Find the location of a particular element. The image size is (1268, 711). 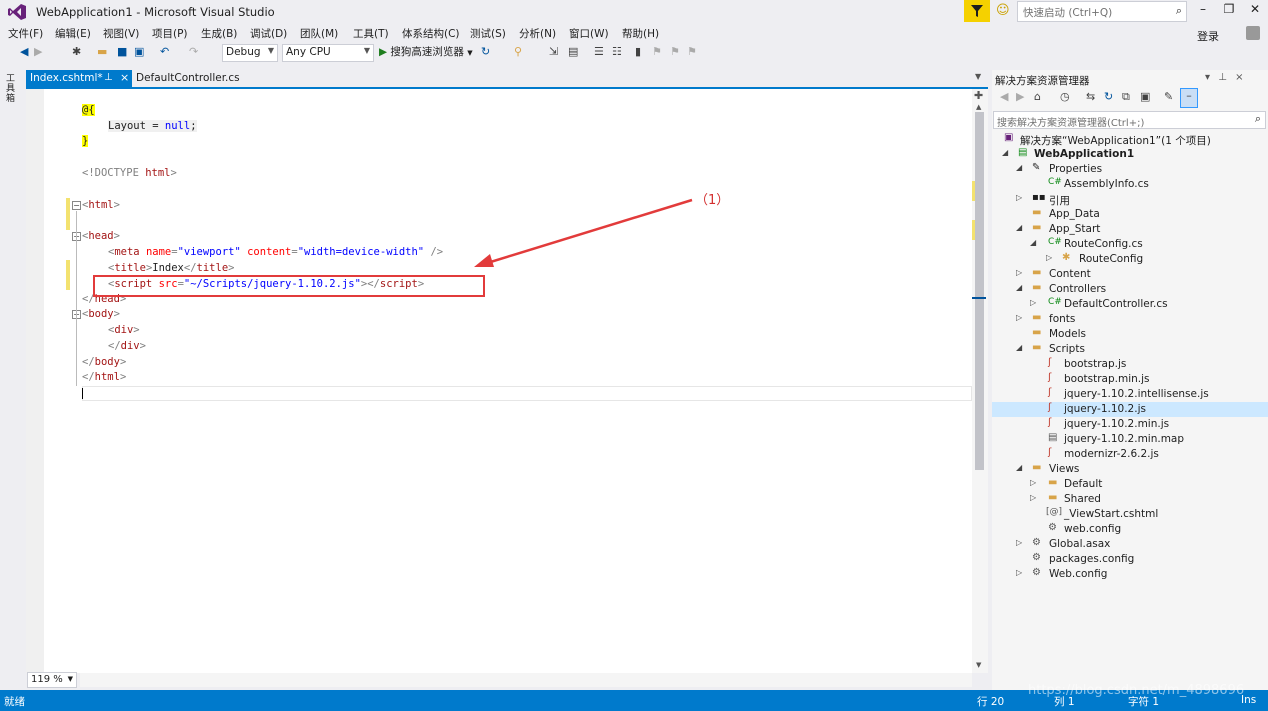

minimize-button: – is located at coordinates (1203, 11).